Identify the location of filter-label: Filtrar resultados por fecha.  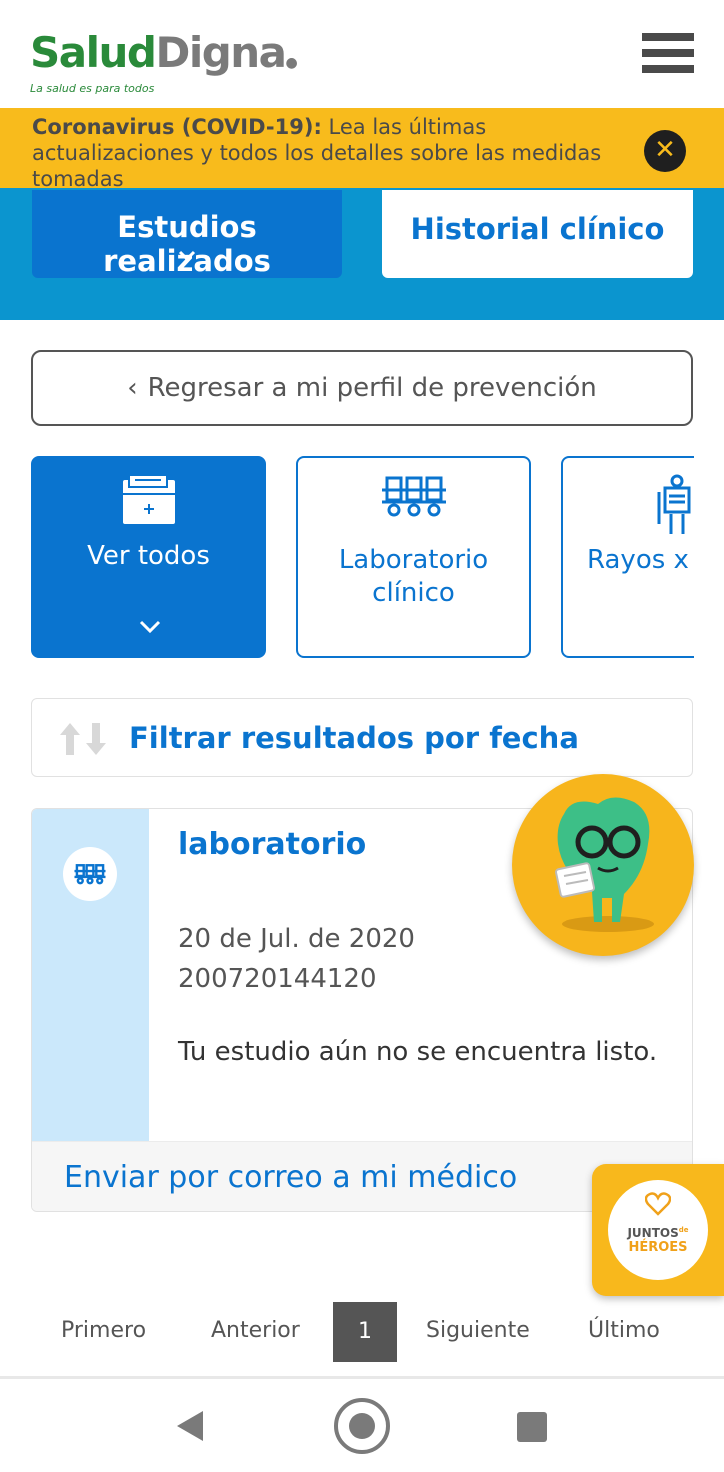
(354, 738).